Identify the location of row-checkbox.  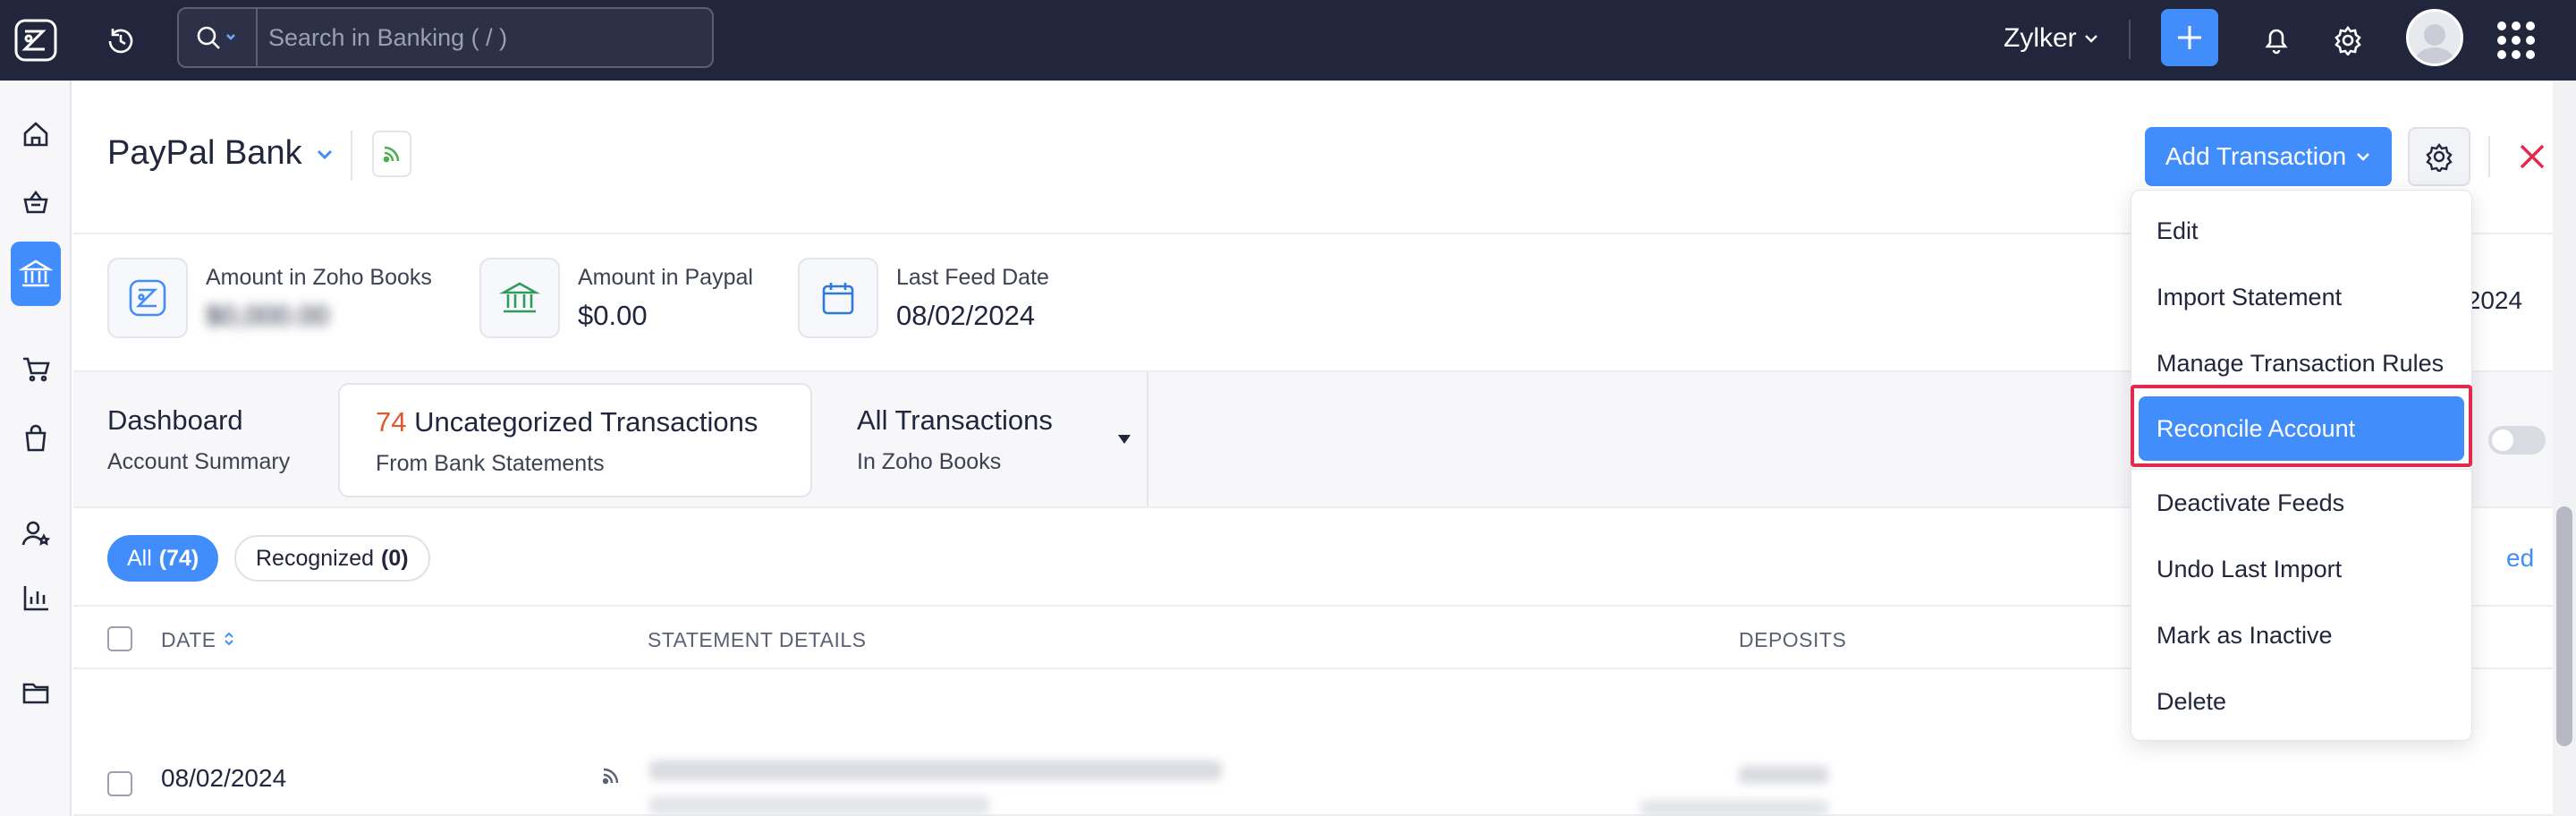
(119, 784).